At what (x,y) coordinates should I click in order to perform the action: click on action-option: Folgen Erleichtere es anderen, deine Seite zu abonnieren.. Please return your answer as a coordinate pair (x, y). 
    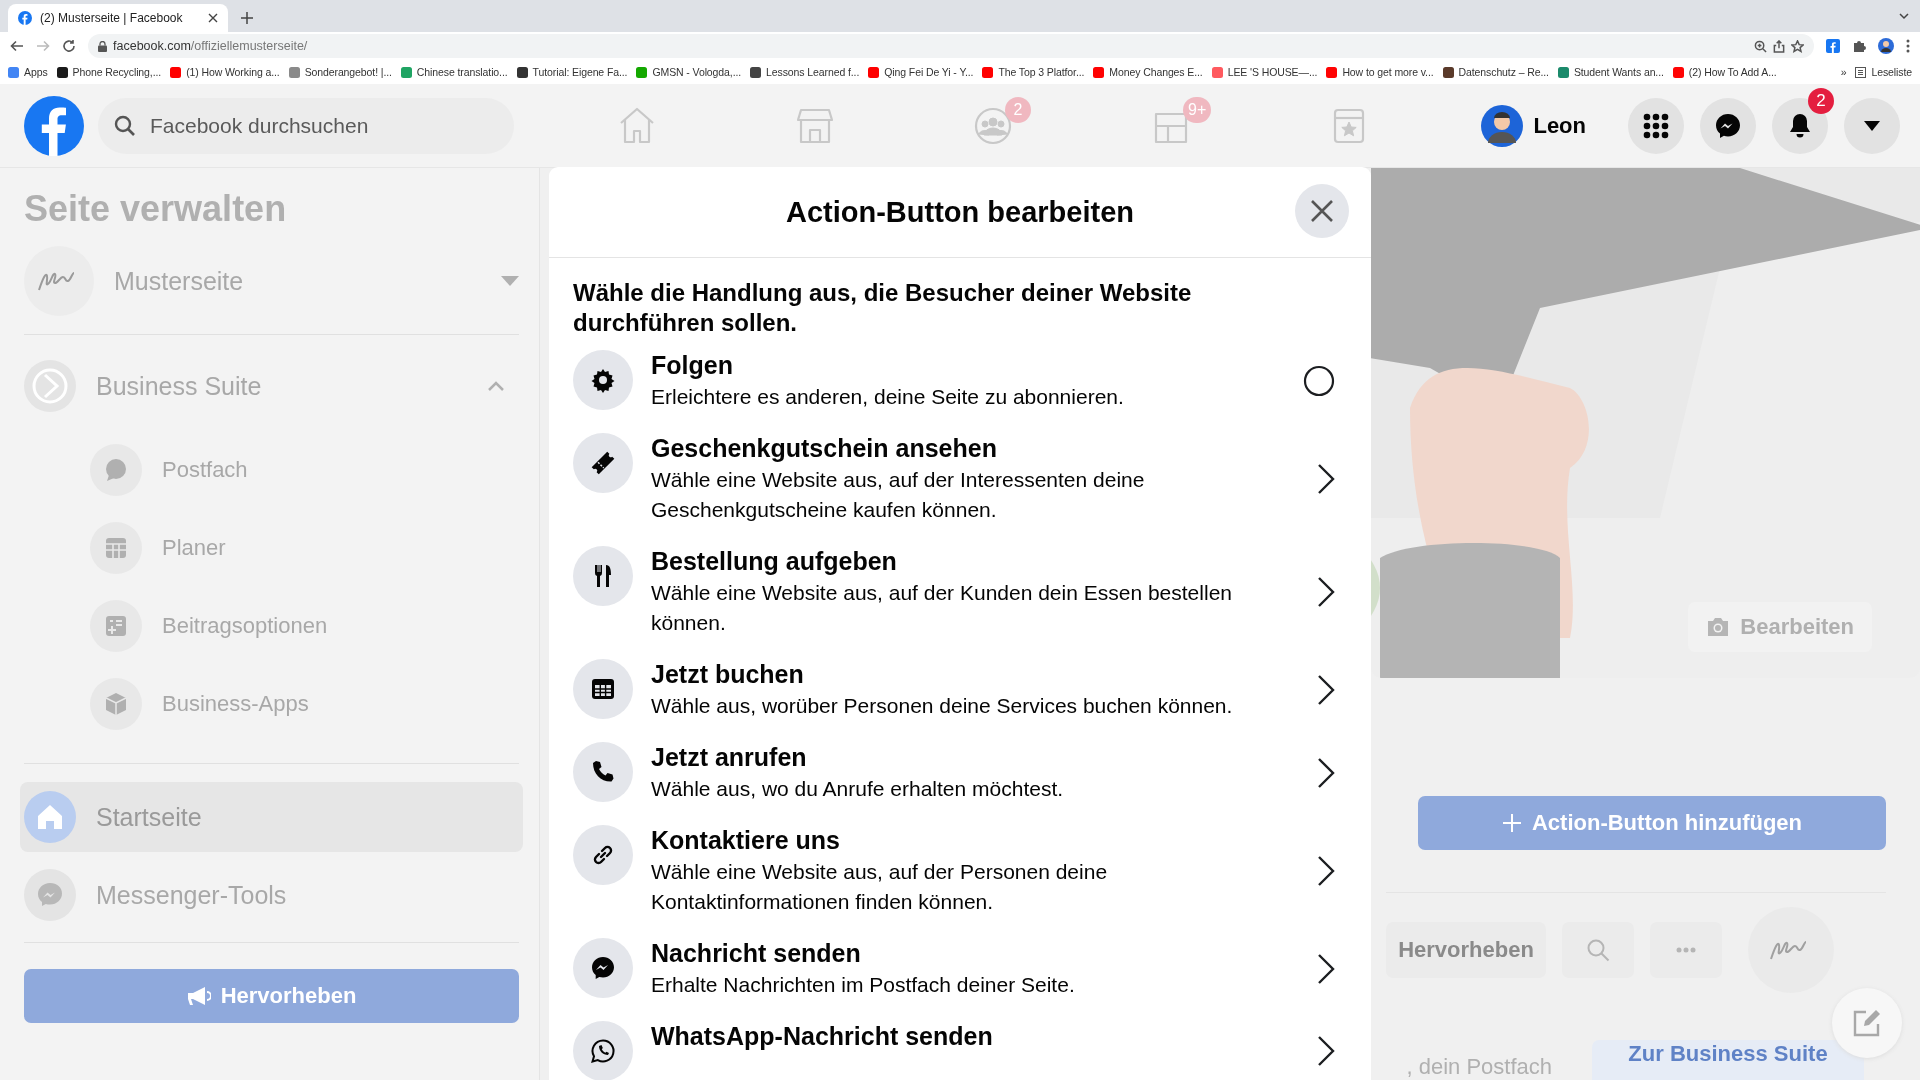
    Looking at the image, I should click on (960, 391).